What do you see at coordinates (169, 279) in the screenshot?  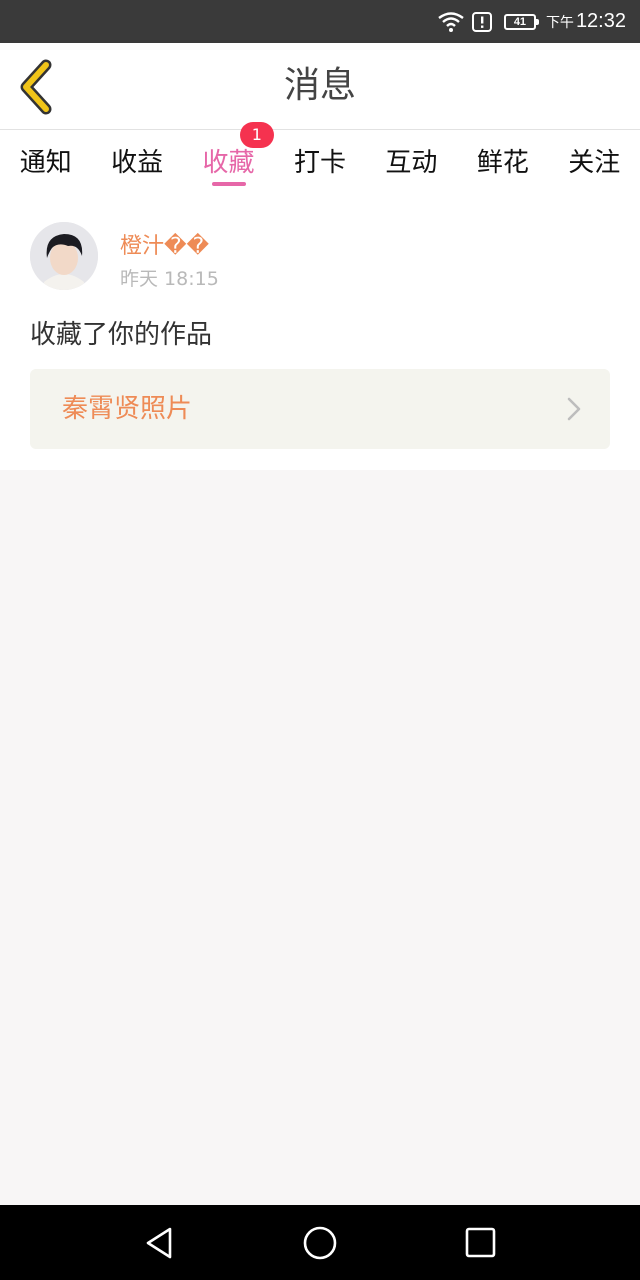 I see `message-time: 昨天 18:15` at bounding box center [169, 279].